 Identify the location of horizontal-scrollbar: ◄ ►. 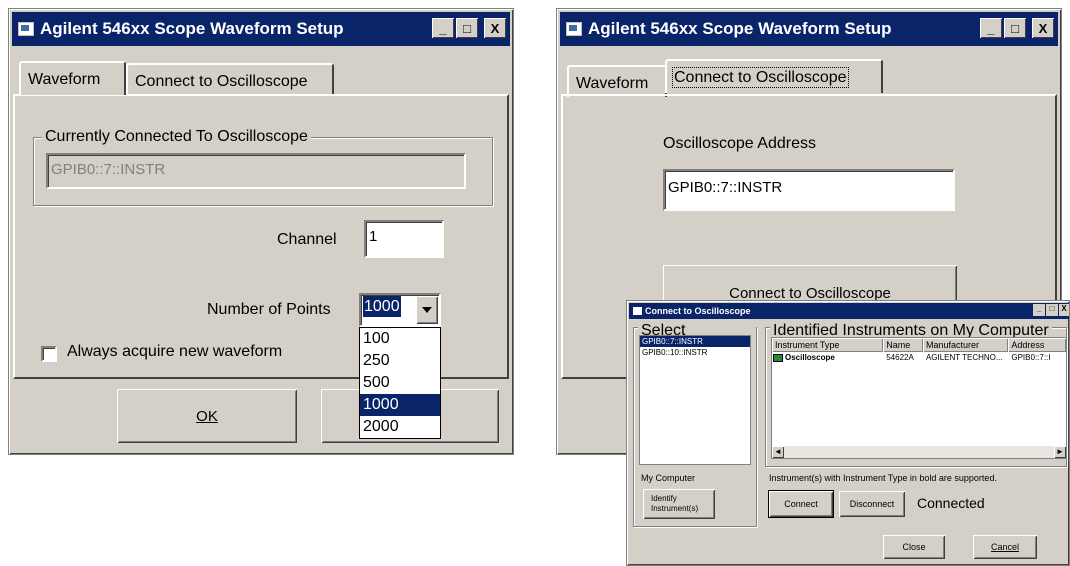
(919, 452).